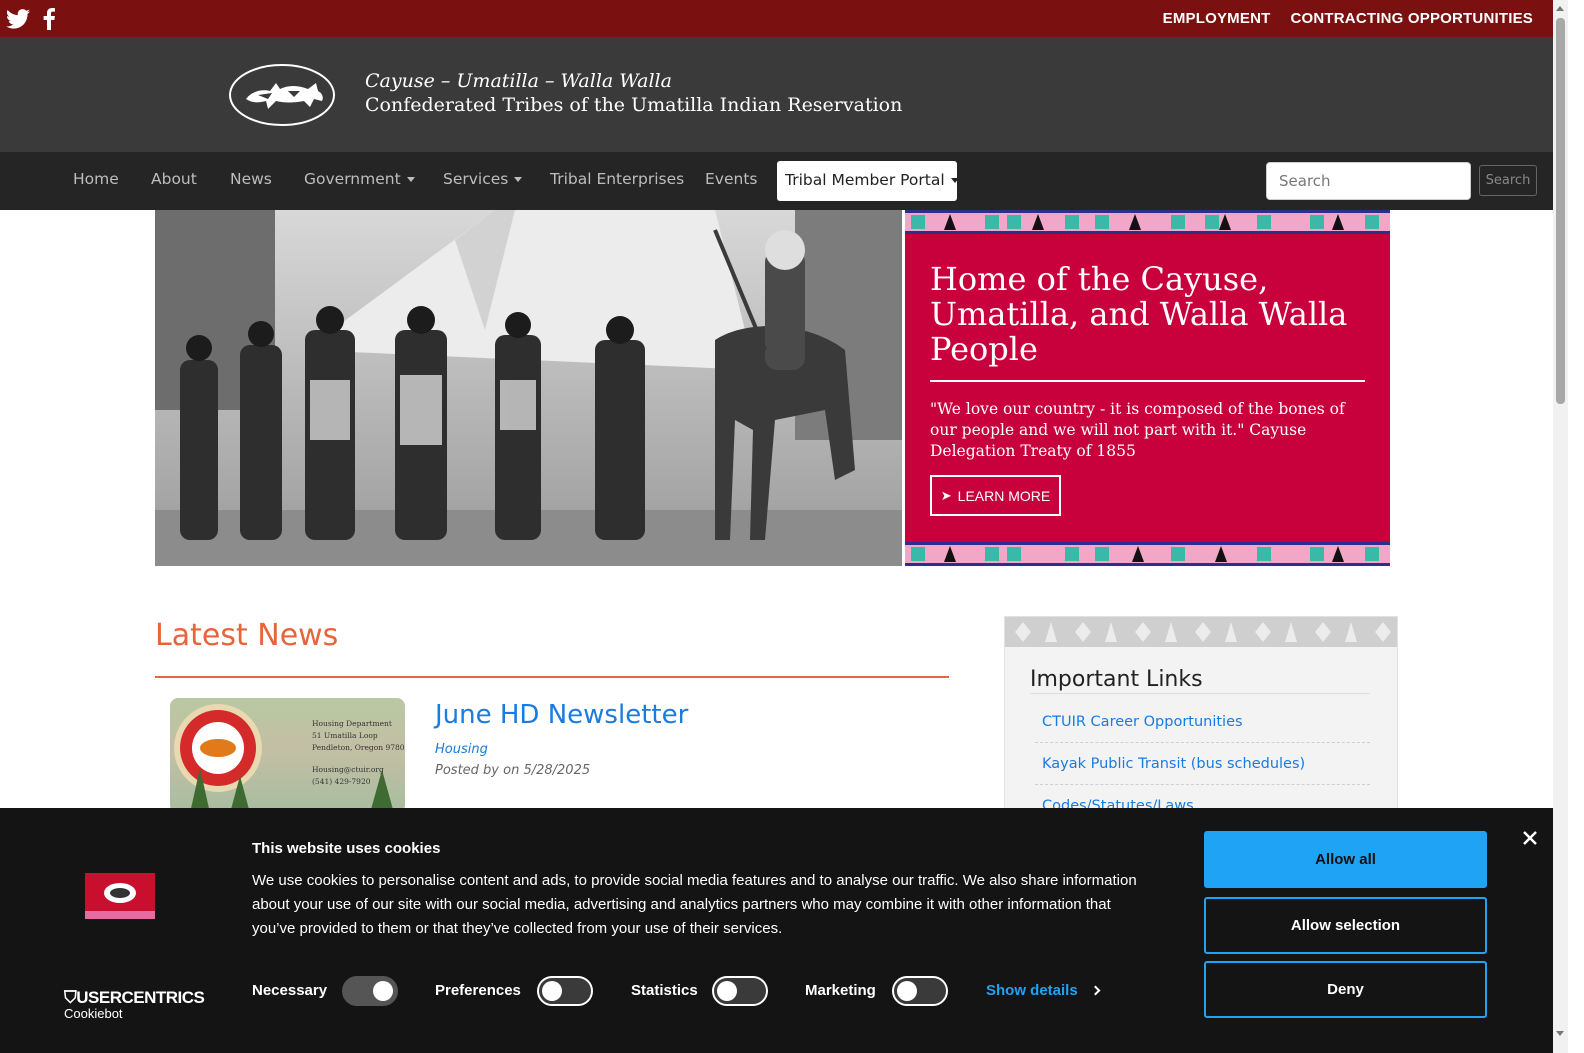  I want to click on contracting-opportunities-link: CONTRACTING OPPORTUNITIES, so click(1411, 18).